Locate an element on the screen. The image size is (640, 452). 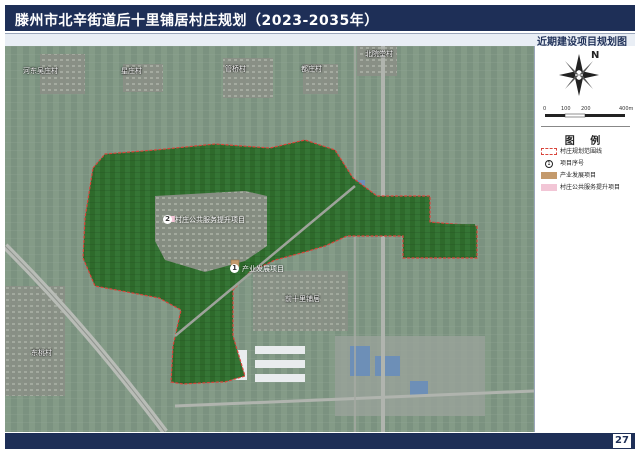
subtitle-bar: 近期建设项目规划图 is located at coordinates (320, 40).